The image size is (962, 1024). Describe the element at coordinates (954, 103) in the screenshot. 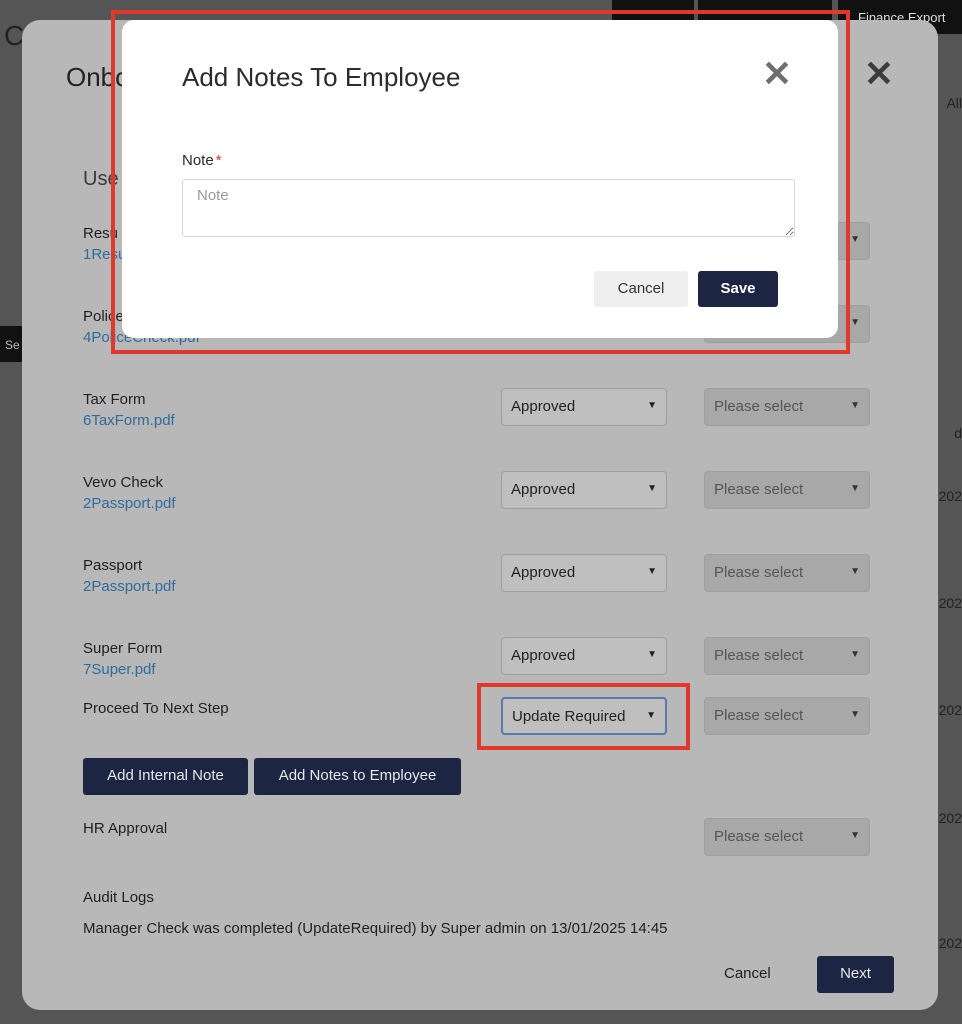

I see `background-text: All` at that location.